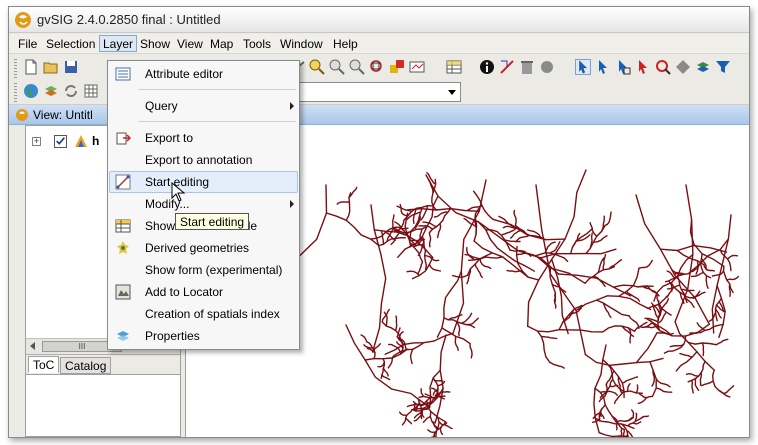 This screenshot has height=445, width=758. I want to click on save-icon, so click(71, 67).